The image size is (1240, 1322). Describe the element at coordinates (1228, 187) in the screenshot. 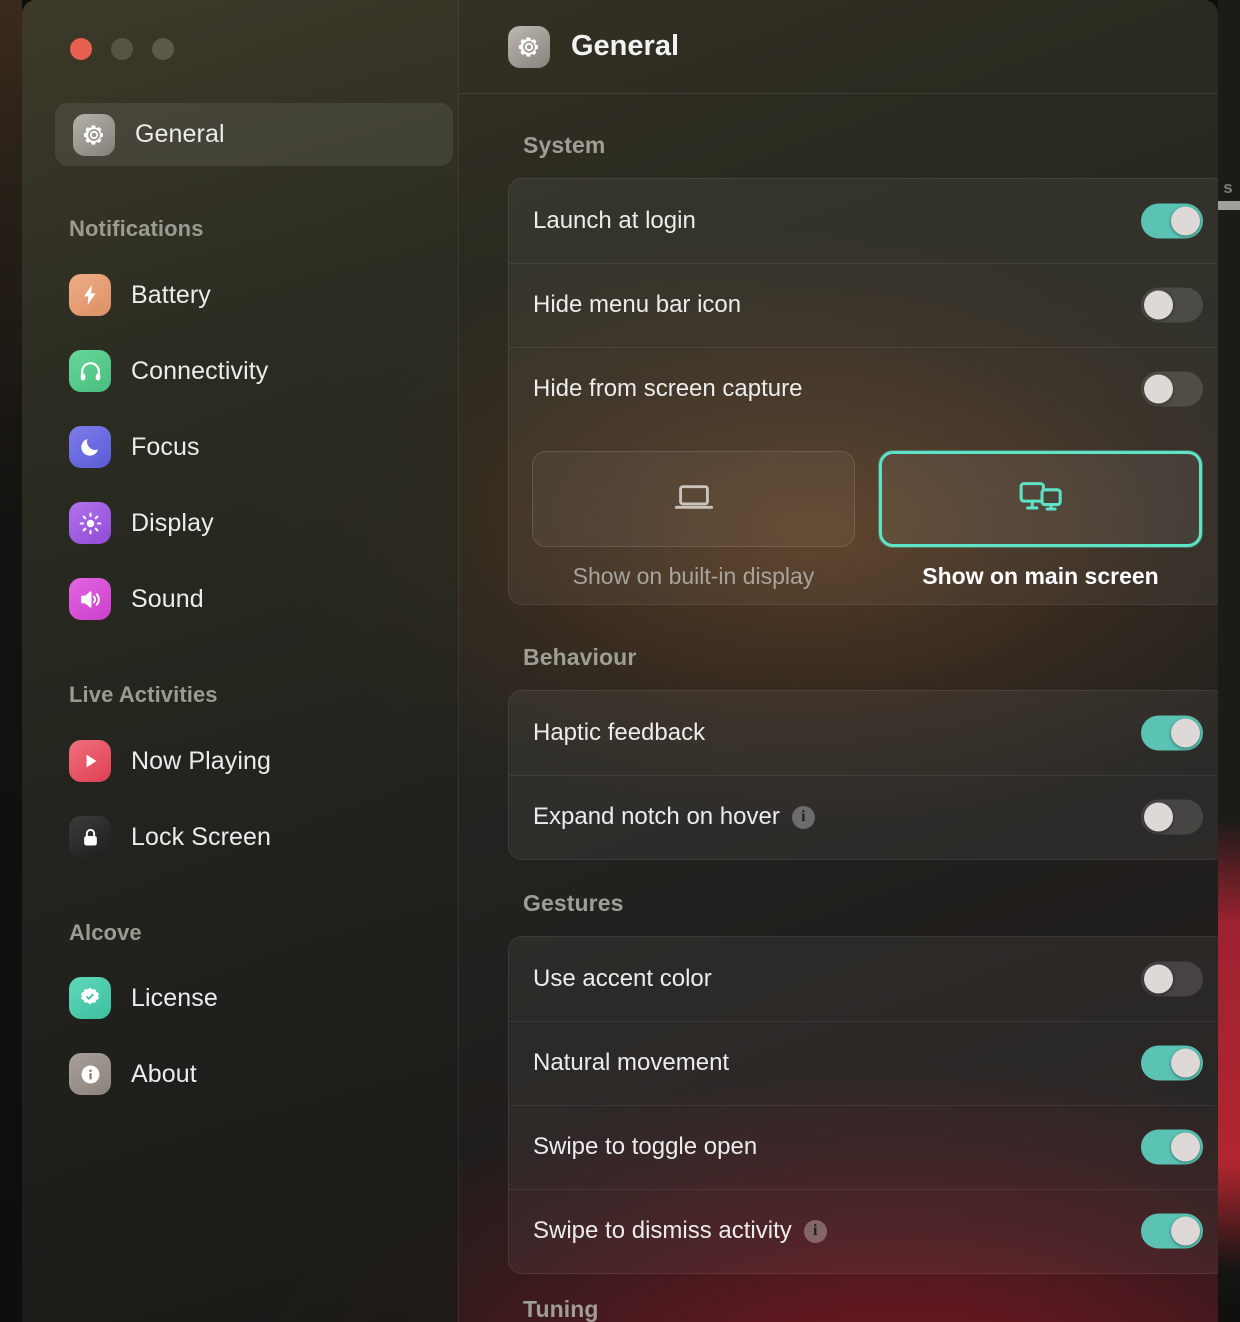

I see `desktop-background-glyph: s` at that location.